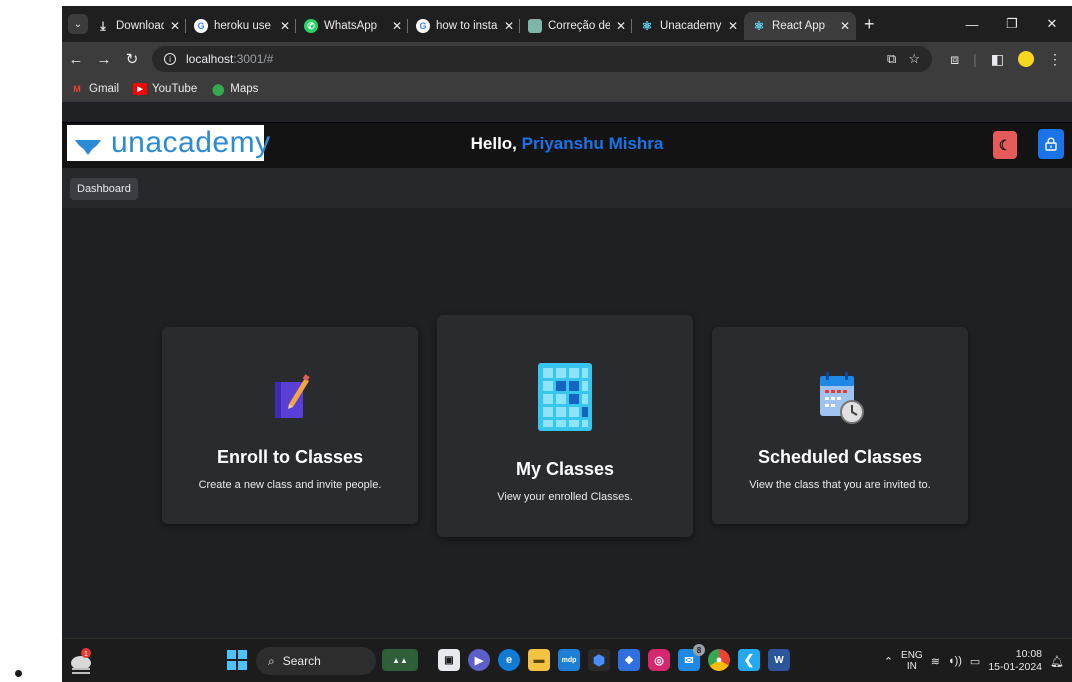  Describe the element at coordinates (1006, 59) in the screenshot. I see `toolbar-actions: ⧈ | ◧ ⋮` at that location.